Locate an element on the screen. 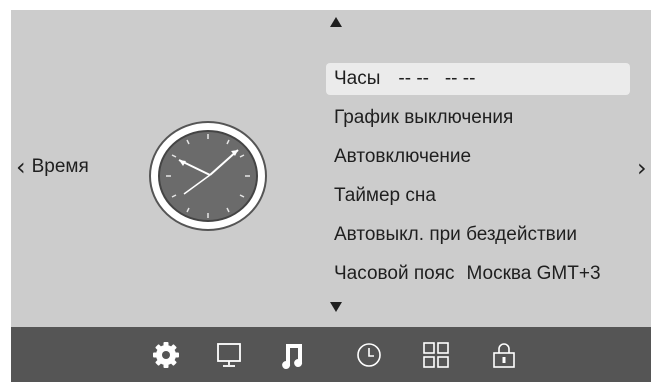 The image size is (659, 382). menu-item-shutdown-schedule: График выключения is located at coordinates (478, 117).